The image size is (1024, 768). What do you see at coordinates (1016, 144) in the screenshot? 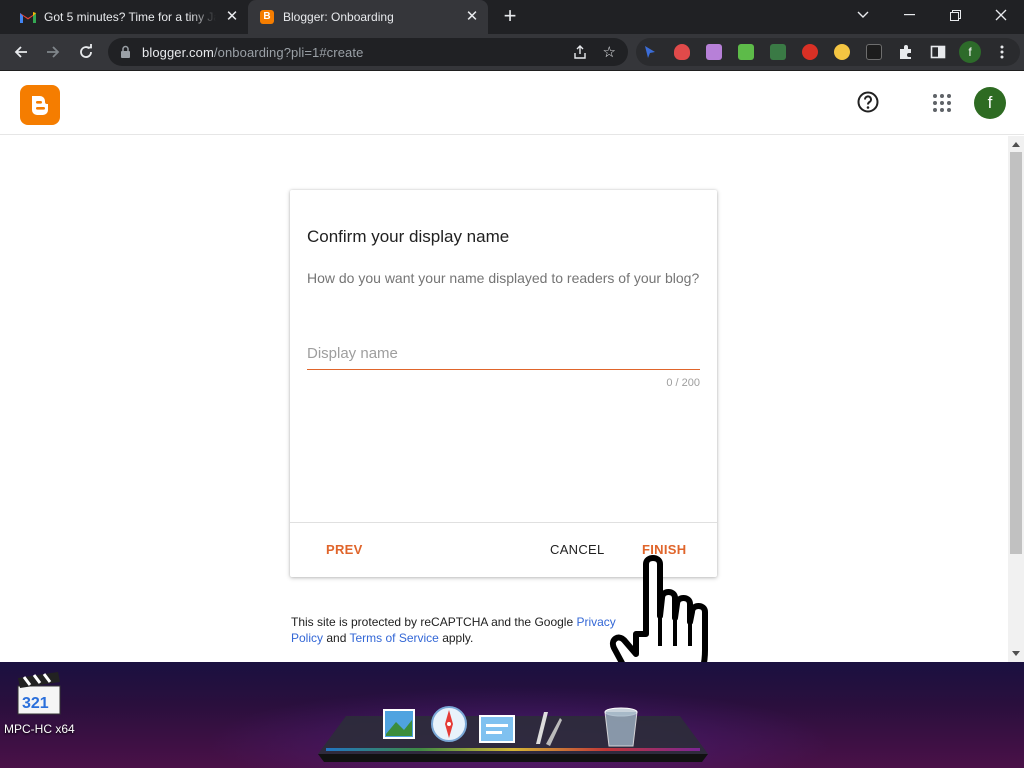
I see `scroll-up-arrow-icon` at bounding box center [1016, 144].